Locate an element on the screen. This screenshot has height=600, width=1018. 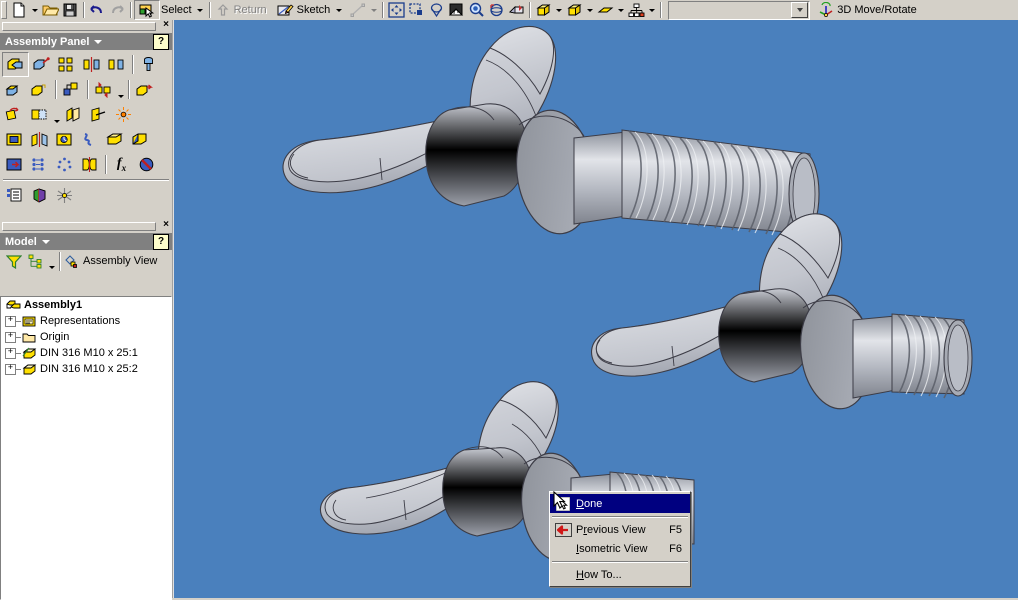
show-relationships-dropdown is located at coordinates (120, 90).